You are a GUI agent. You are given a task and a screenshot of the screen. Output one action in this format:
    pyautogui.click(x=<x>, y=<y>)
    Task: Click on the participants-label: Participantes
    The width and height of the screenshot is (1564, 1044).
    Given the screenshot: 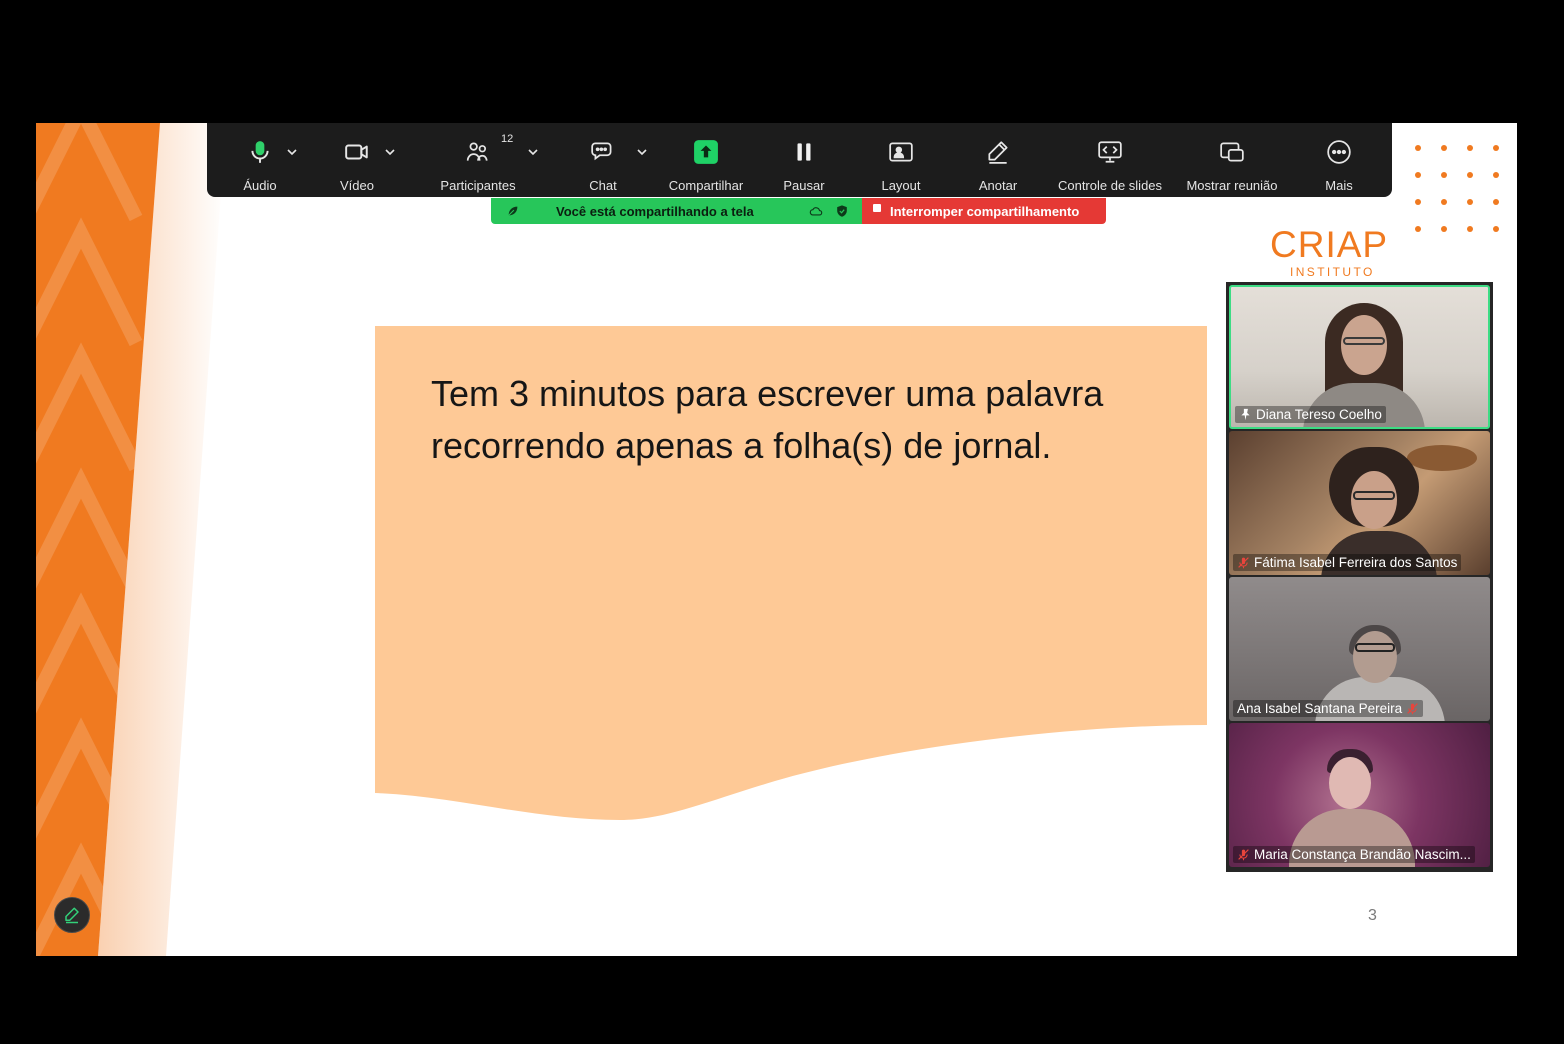 What is the action you would take?
    pyautogui.click(x=478, y=185)
    